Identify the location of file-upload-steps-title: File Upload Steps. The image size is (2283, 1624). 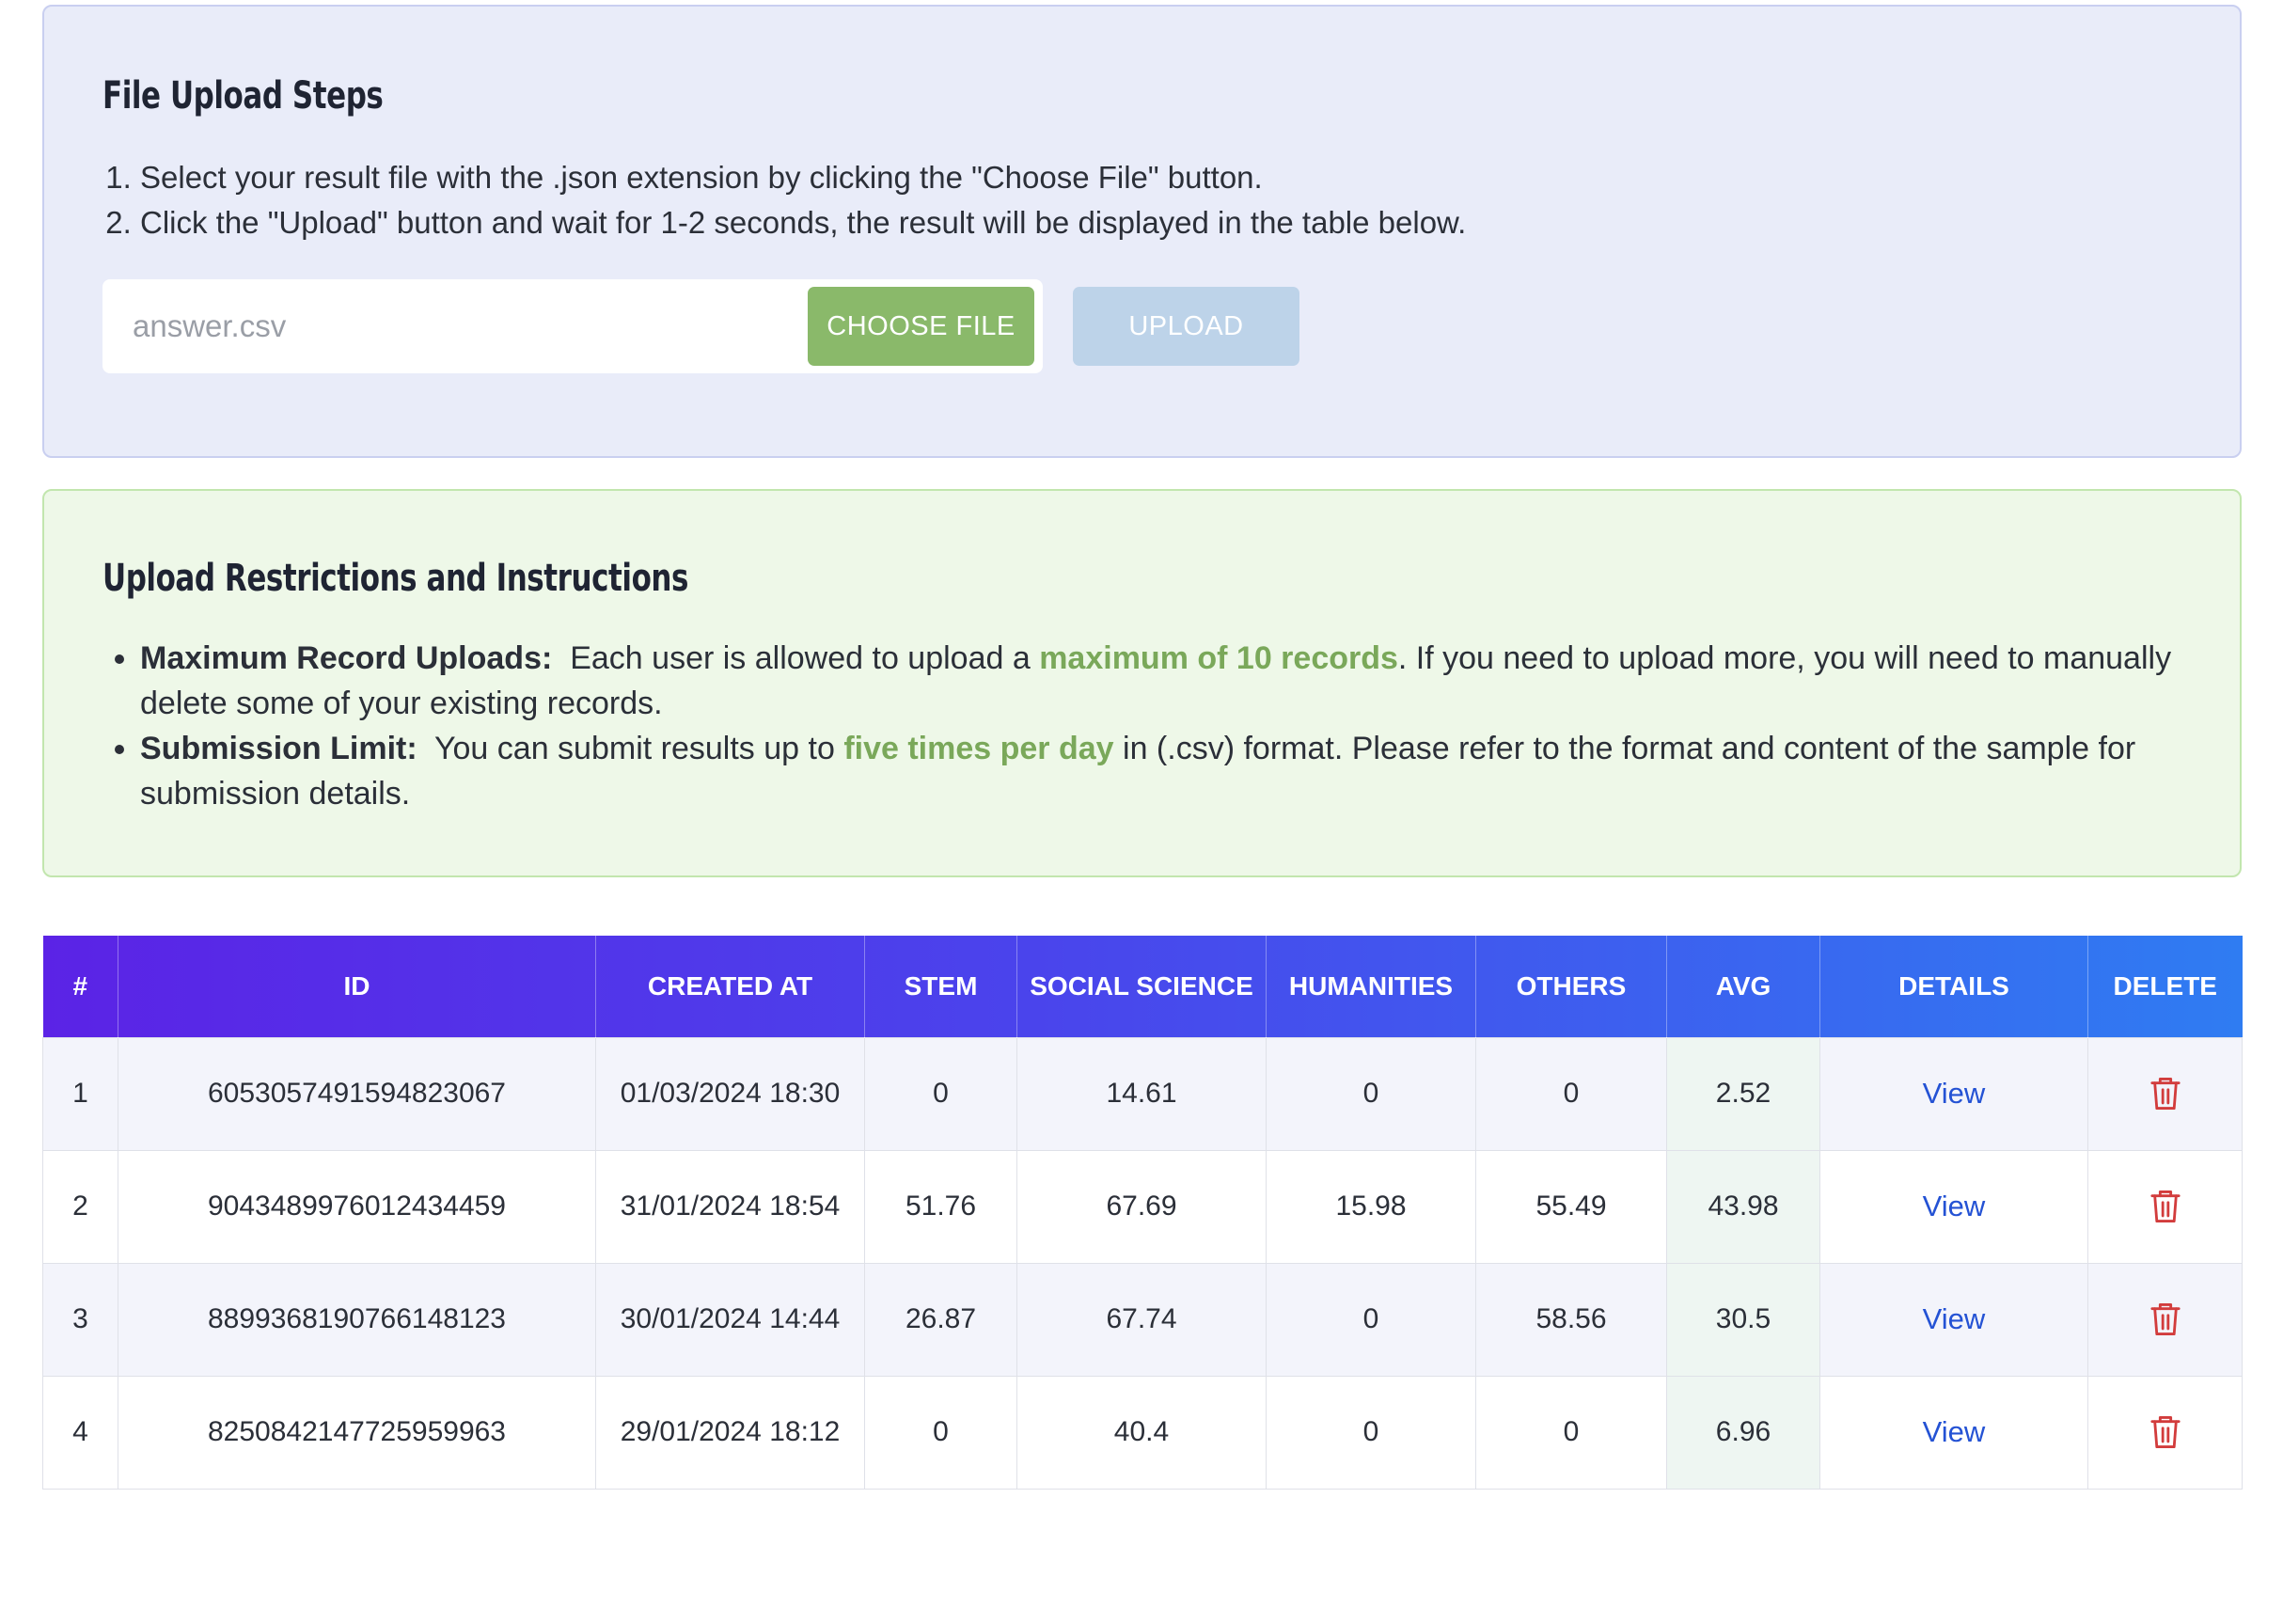
(243, 96).